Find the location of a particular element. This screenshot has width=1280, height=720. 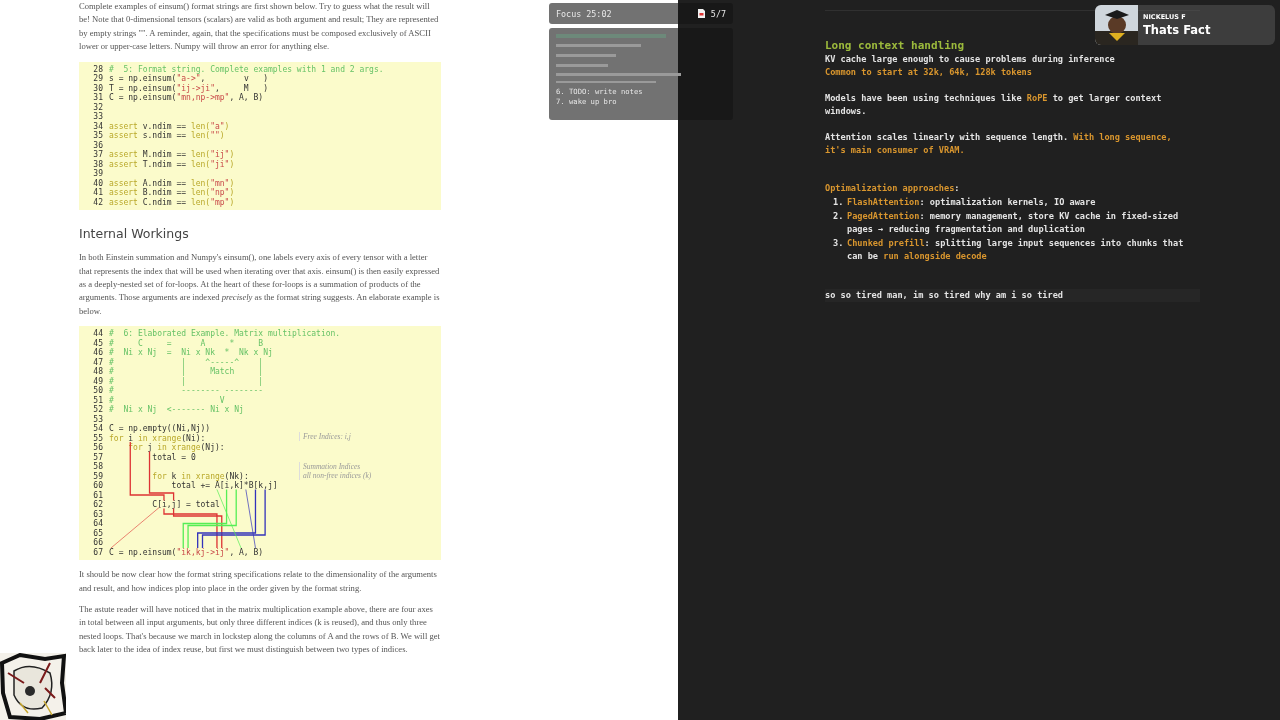

task-count: 5/7 is located at coordinates (718, 13).